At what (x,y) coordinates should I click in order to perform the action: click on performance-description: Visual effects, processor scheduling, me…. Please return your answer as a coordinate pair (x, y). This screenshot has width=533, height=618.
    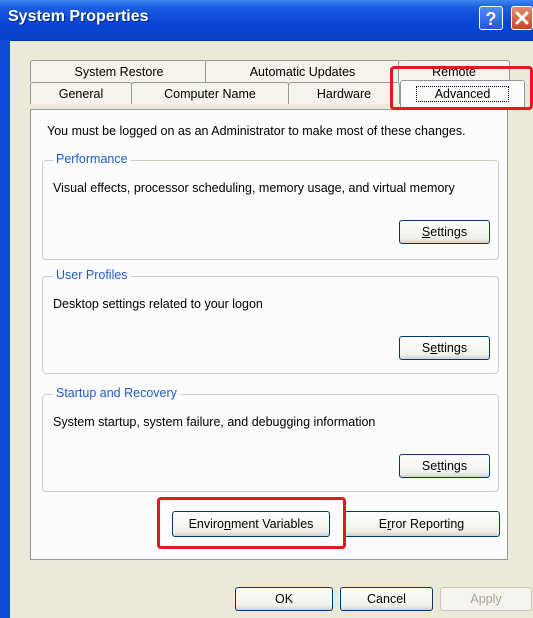
    Looking at the image, I should click on (254, 188).